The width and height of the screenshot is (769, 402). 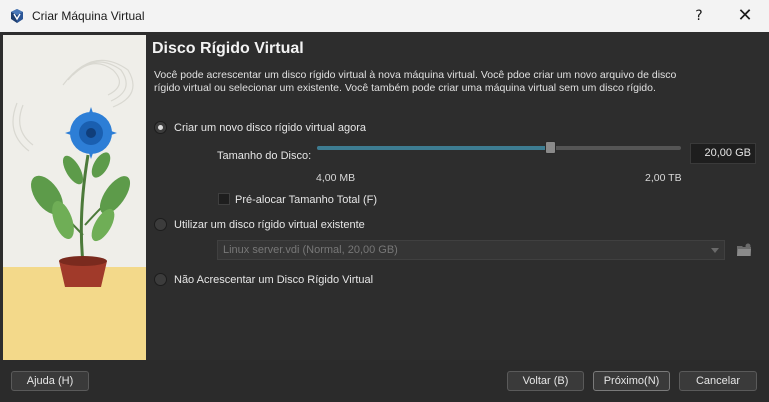 What do you see at coordinates (17, 16) in the screenshot?
I see `virtualbox-icon` at bounding box center [17, 16].